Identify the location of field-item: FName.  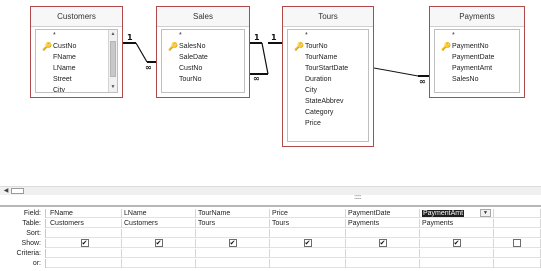
(72, 57).